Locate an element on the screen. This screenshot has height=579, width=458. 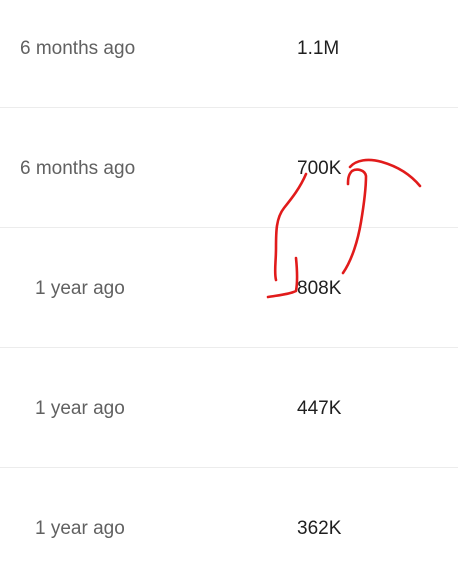
view-count: 362K is located at coordinates (319, 528).